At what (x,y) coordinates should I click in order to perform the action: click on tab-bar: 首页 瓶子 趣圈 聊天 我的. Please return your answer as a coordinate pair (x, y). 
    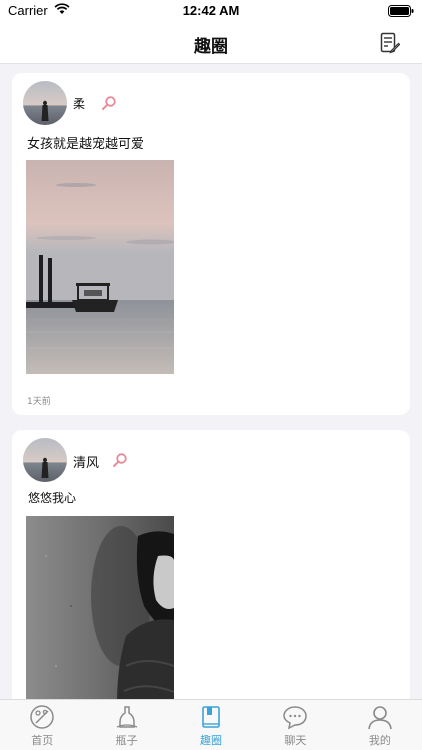
    Looking at the image, I should click on (211, 724).